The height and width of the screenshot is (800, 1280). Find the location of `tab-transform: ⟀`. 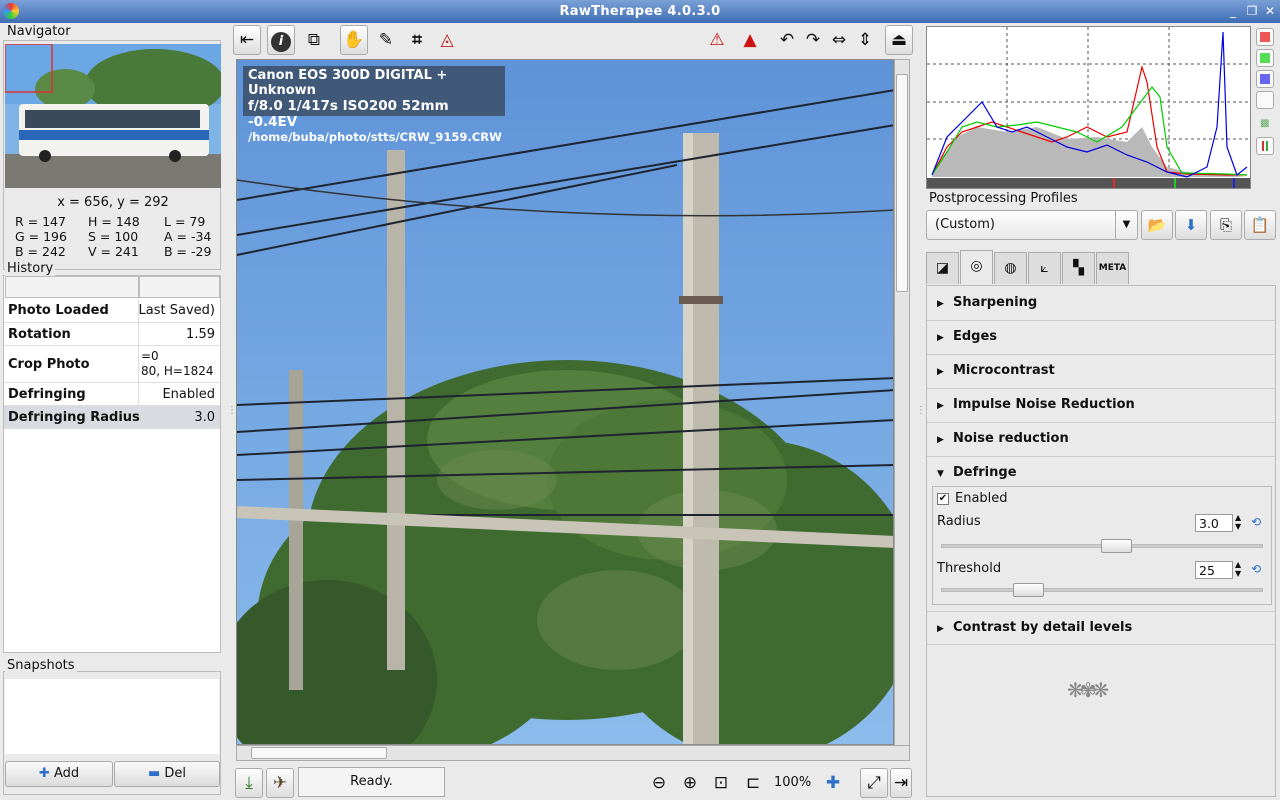

tab-transform: ⟀ is located at coordinates (1044, 268).